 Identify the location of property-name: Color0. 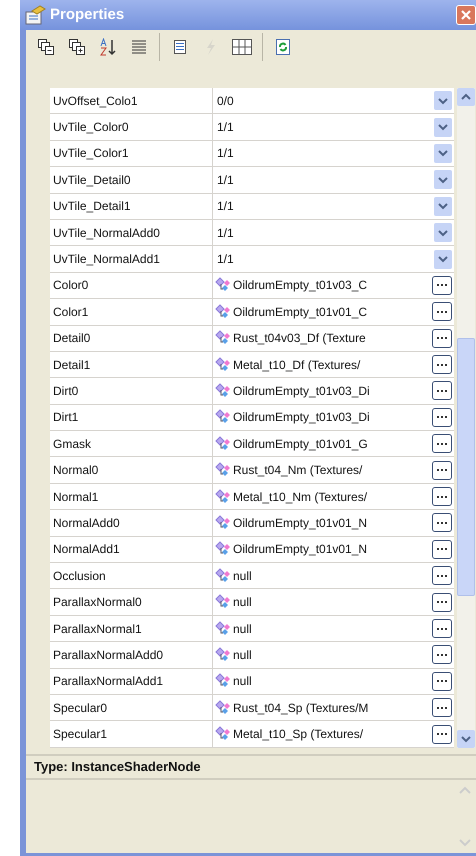
(131, 285).